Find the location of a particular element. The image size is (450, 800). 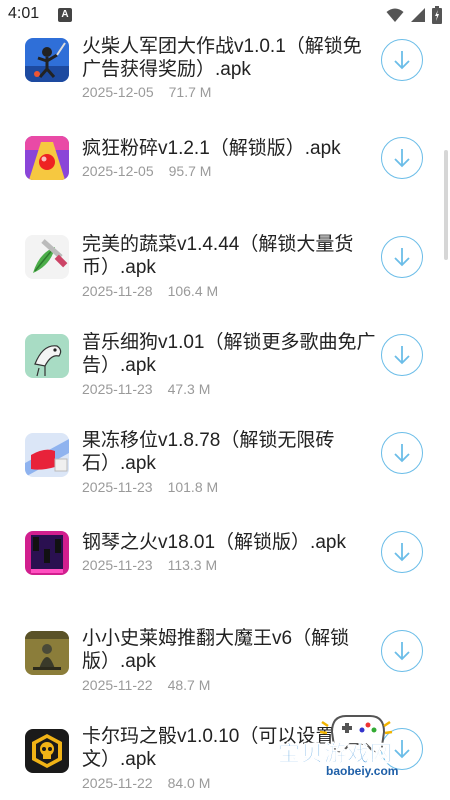

item-title: 果冻移位v1.8.78（解锁无限砖石）.apk is located at coordinates (230, 452).